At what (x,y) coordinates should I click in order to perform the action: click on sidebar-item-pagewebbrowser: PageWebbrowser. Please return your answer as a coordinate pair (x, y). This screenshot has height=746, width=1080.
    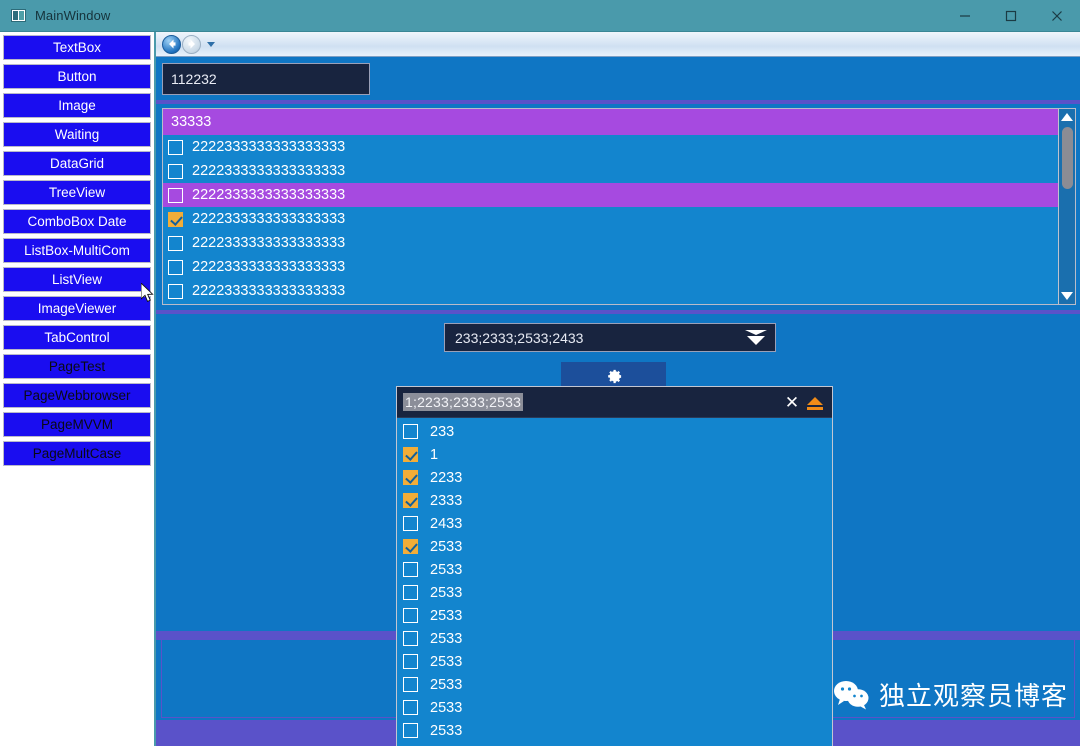
    Looking at the image, I should click on (77, 395).